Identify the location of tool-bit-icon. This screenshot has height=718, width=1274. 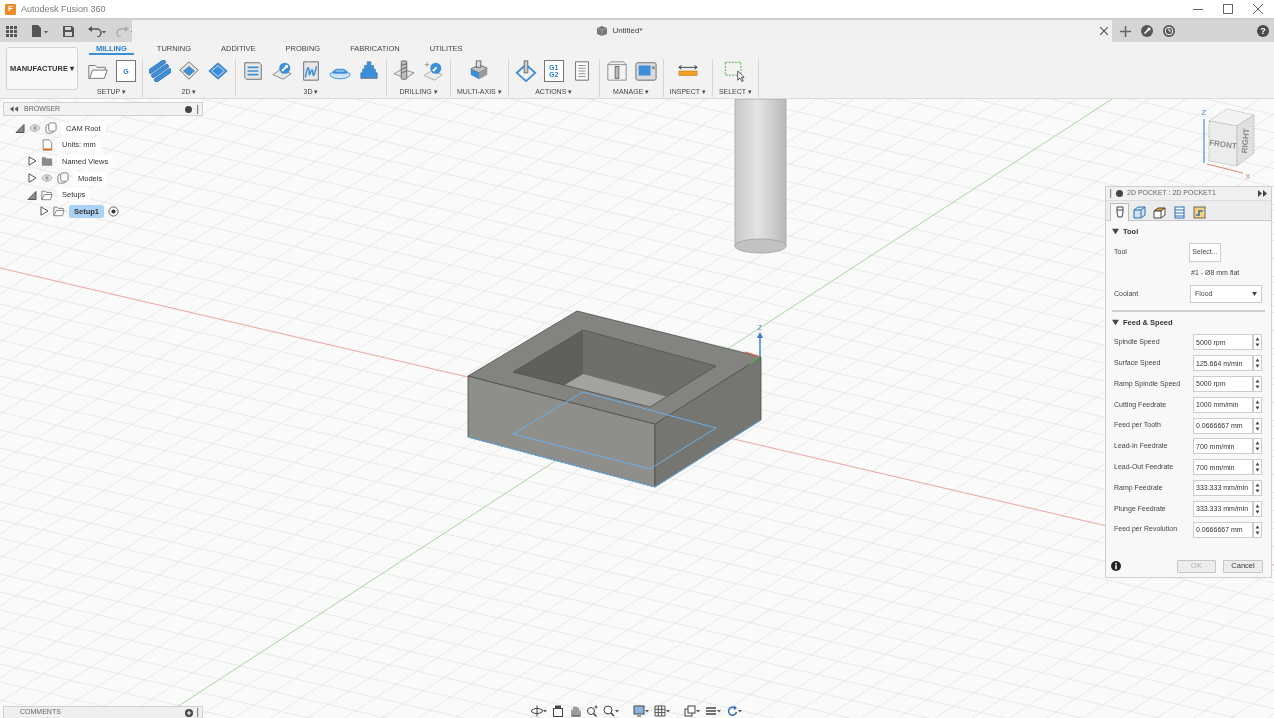
(1119, 212).